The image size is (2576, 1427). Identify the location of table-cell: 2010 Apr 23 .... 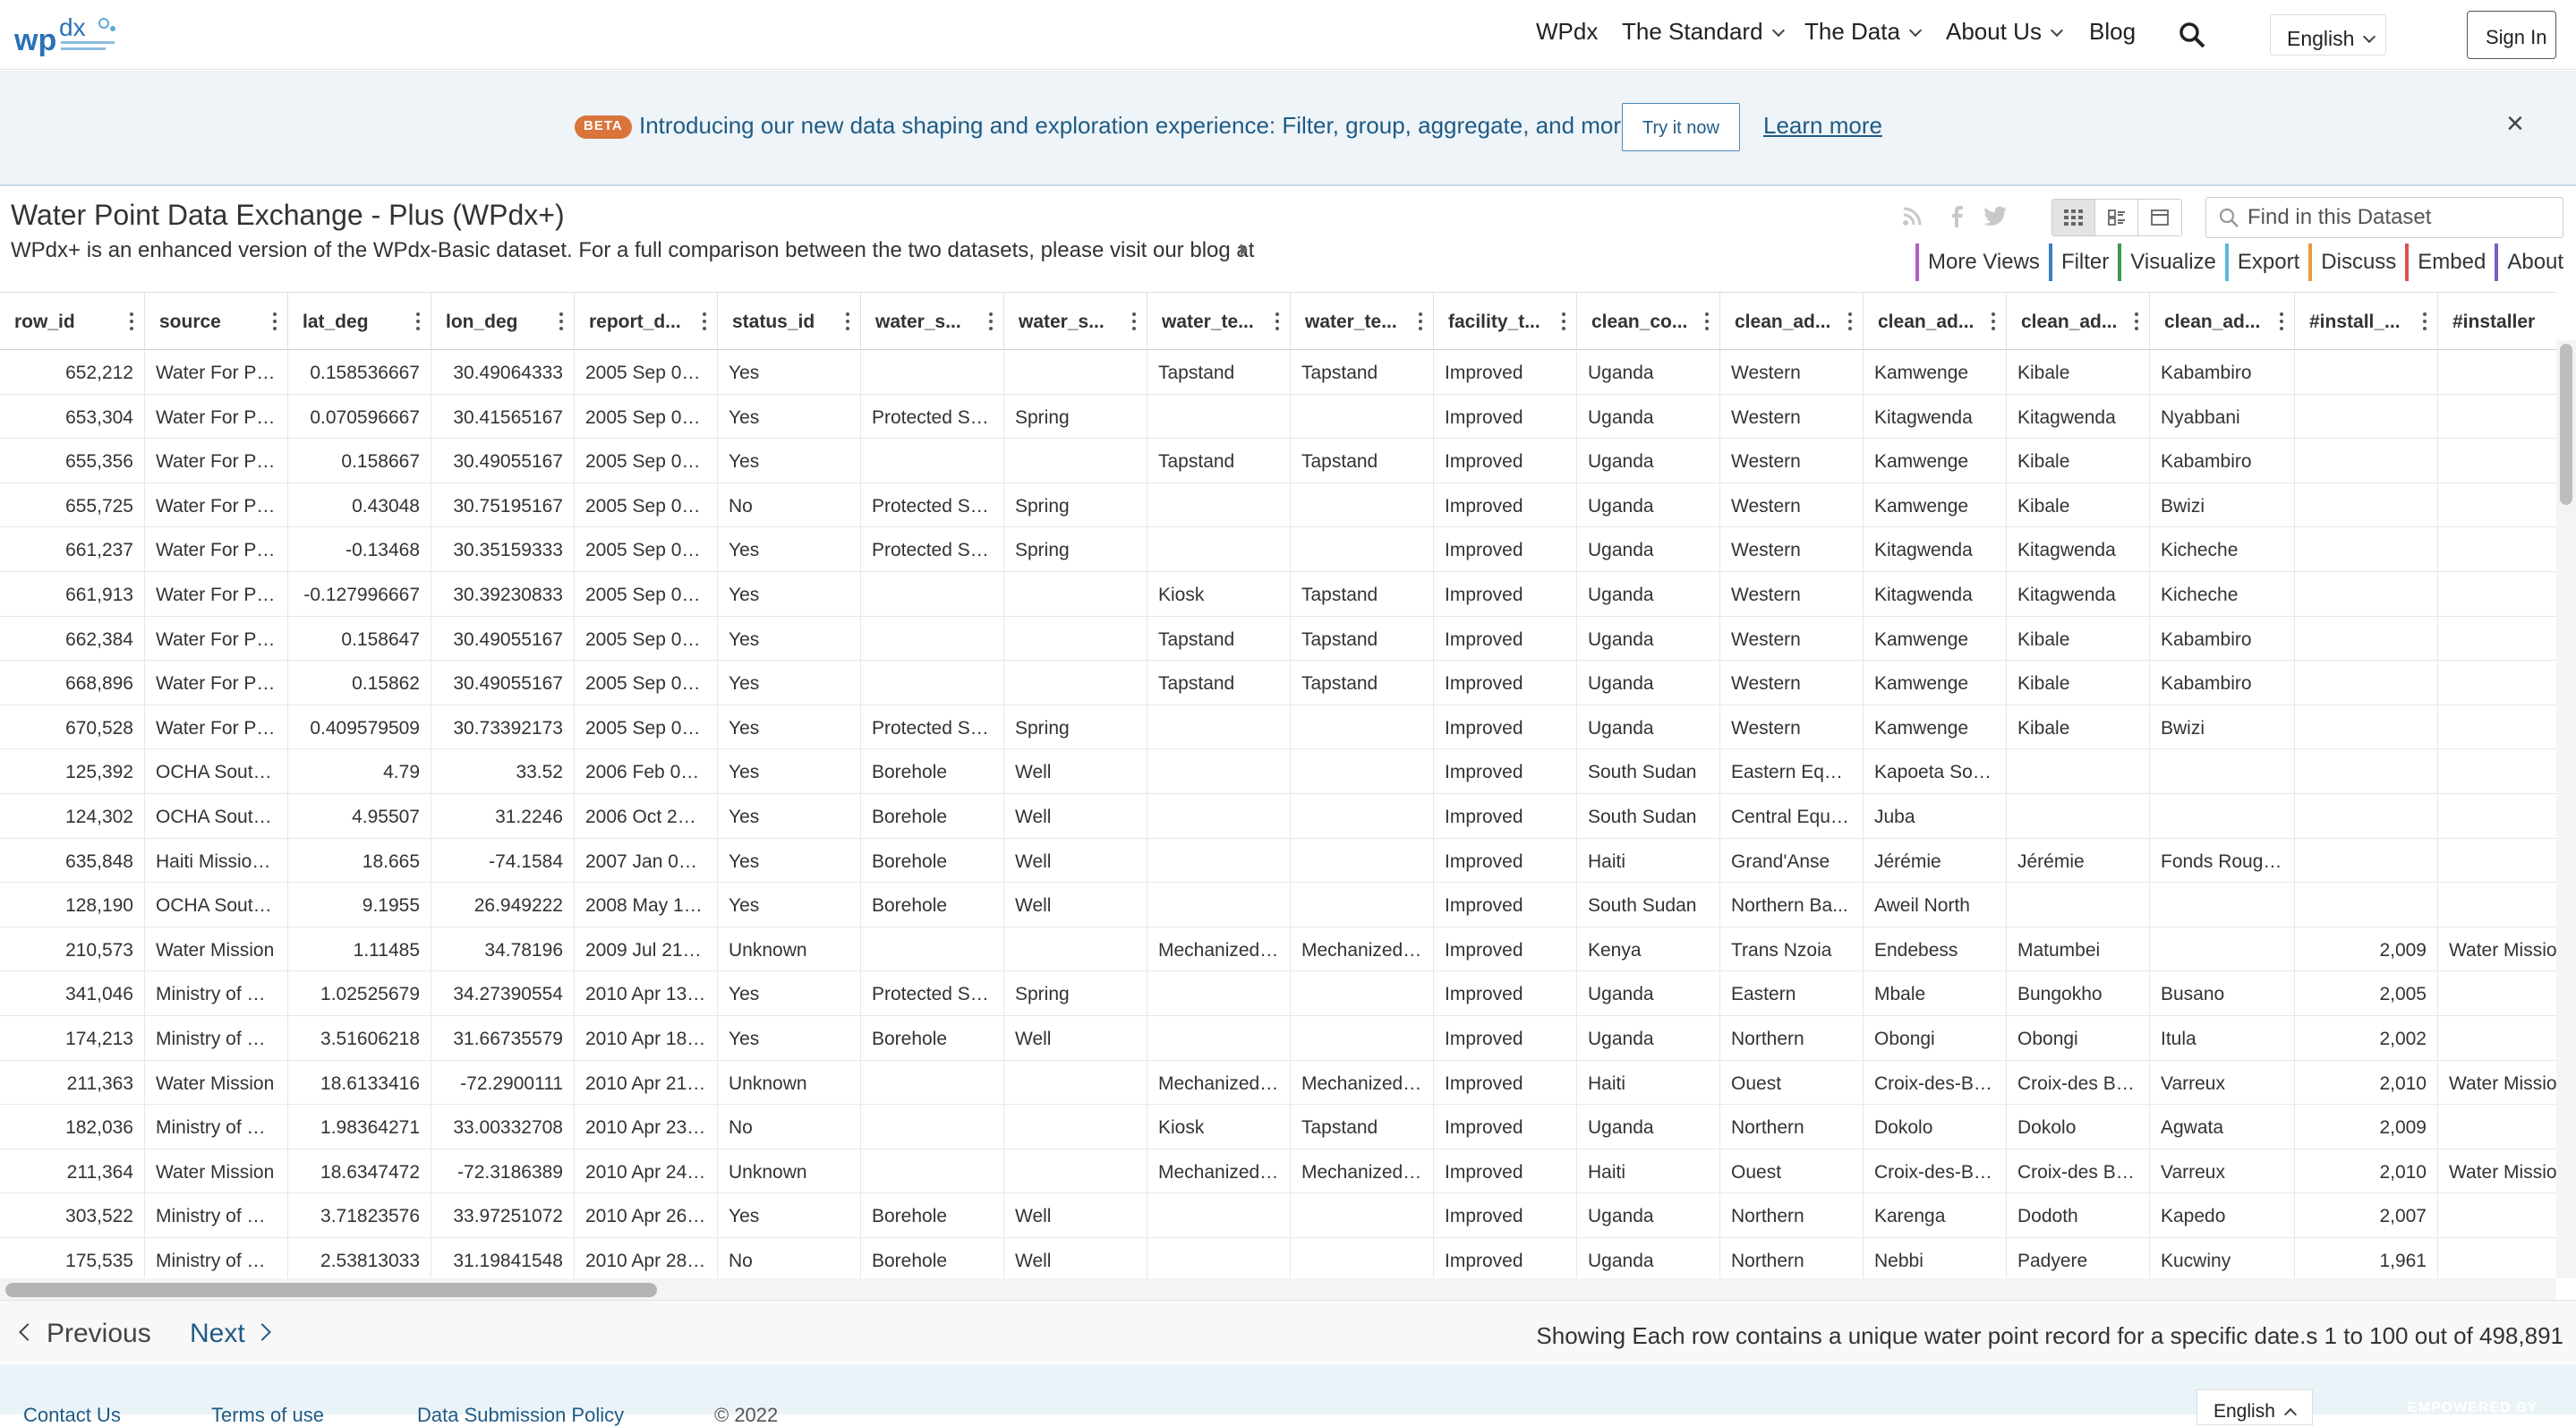
(646, 1127).